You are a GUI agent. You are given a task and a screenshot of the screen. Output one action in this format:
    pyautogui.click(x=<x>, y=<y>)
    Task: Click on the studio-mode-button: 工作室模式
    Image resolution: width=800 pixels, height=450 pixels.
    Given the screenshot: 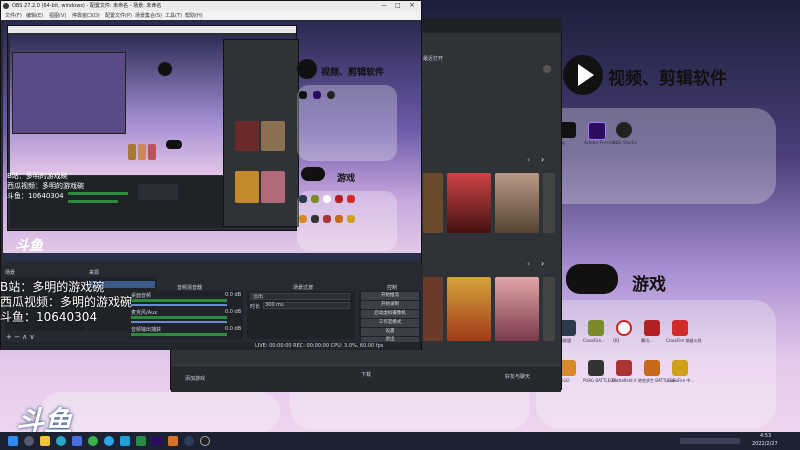 What is the action you would take?
    pyautogui.click(x=390, y=323)
    